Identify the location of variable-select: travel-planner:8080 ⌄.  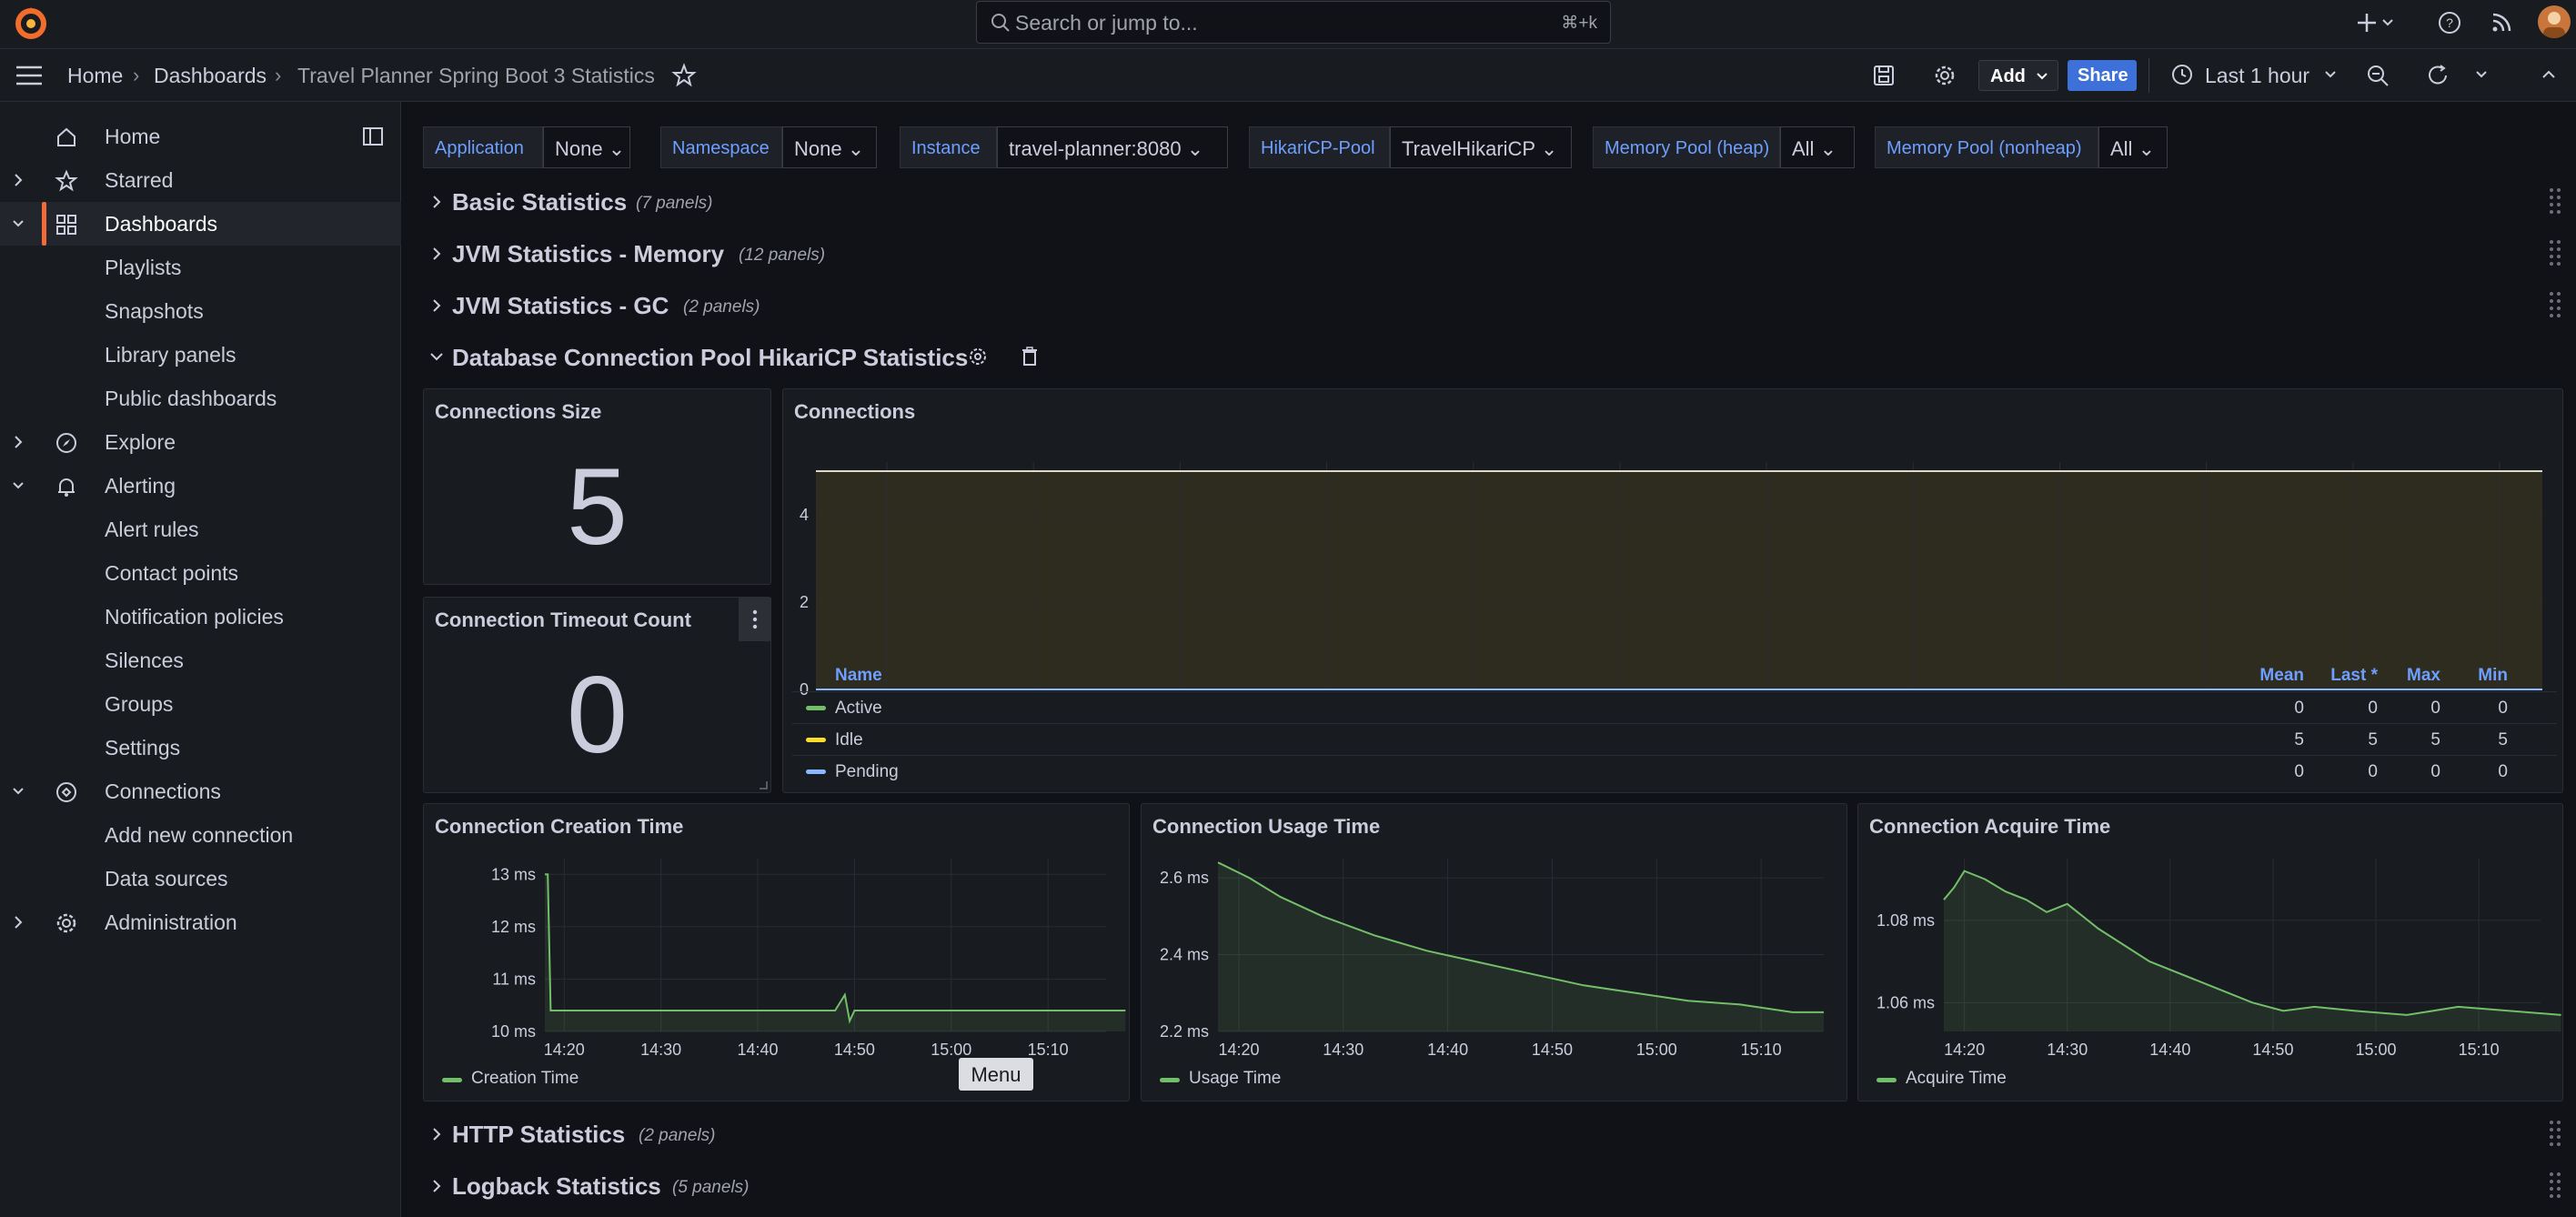
(1112, 147).